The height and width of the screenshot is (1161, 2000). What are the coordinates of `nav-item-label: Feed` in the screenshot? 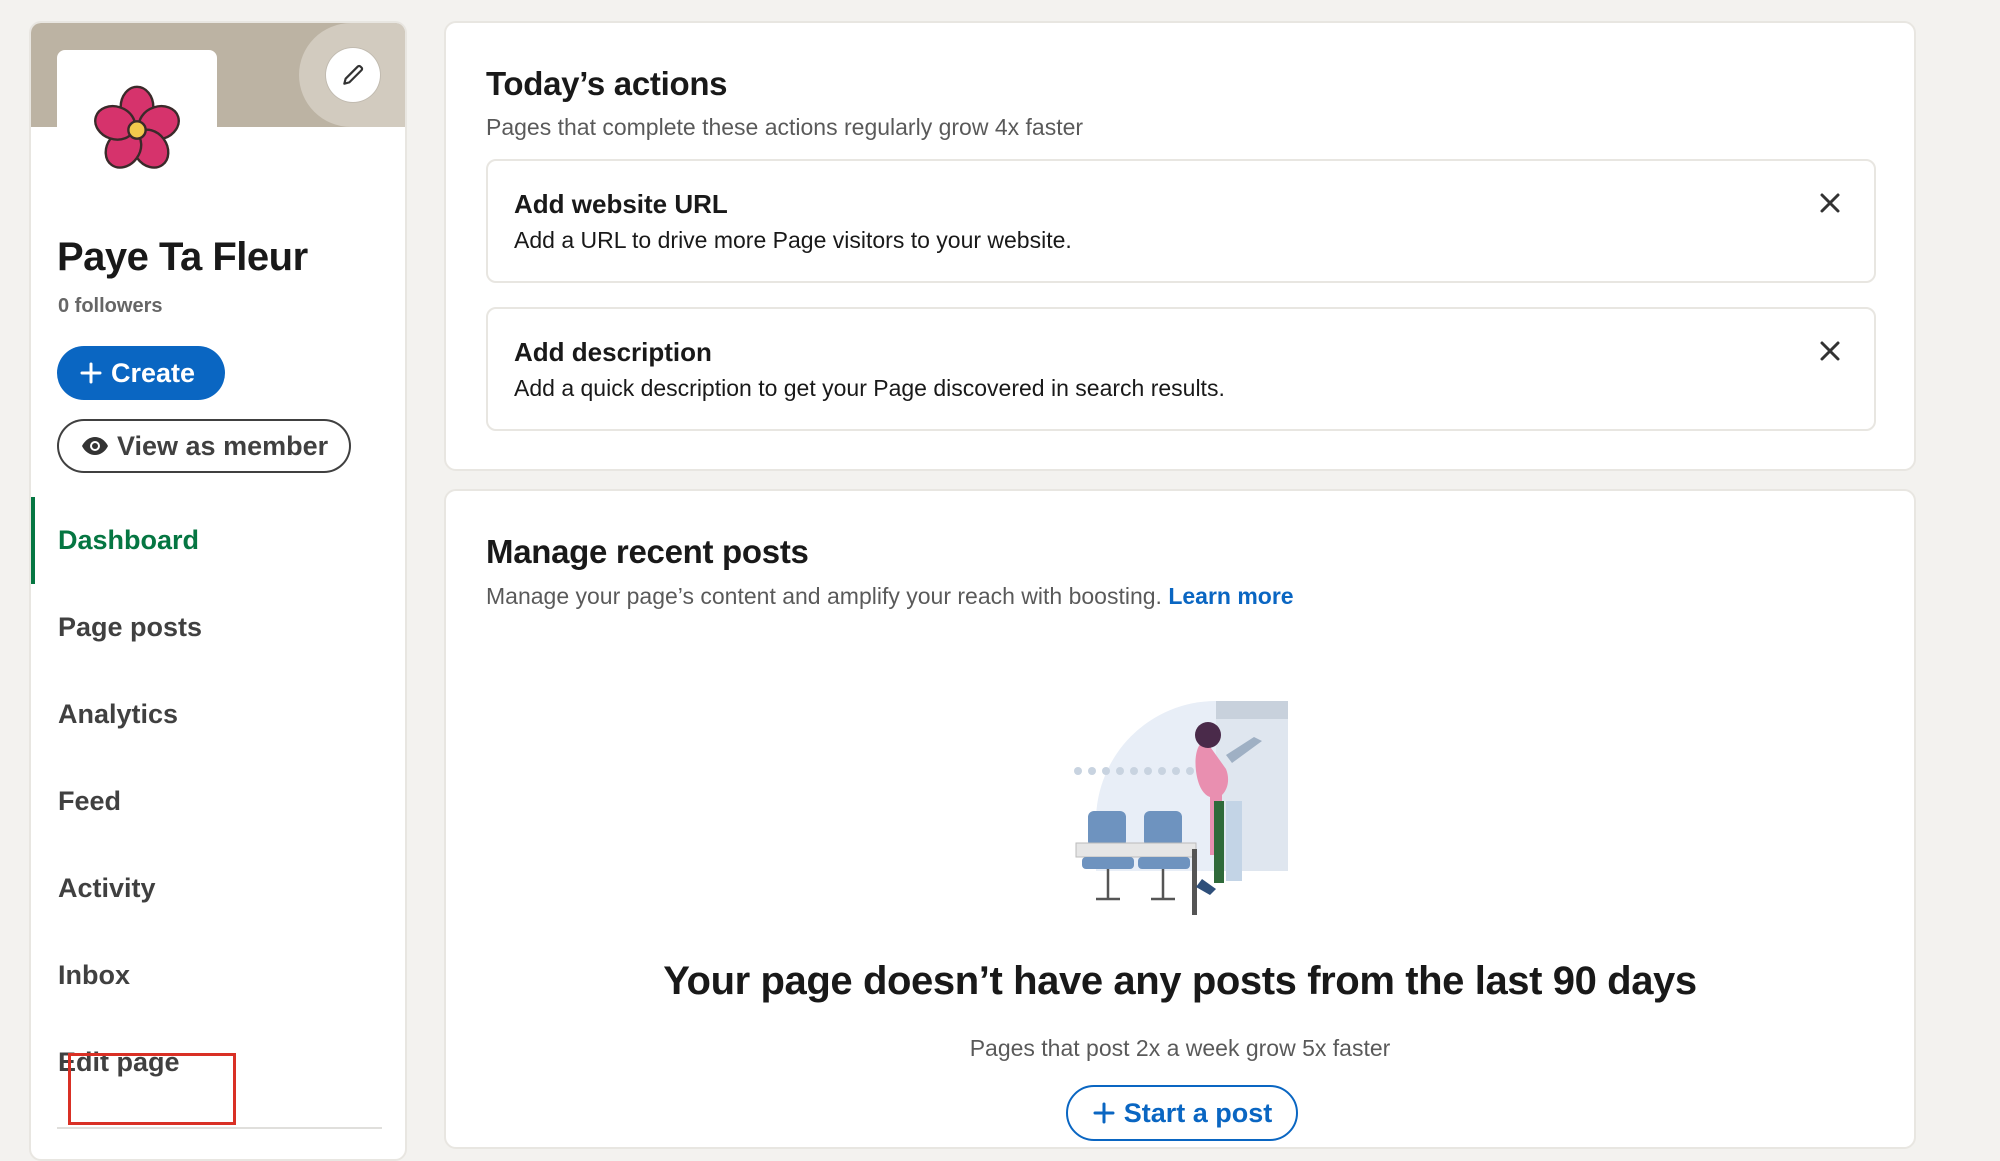 It's located at (90, 801).